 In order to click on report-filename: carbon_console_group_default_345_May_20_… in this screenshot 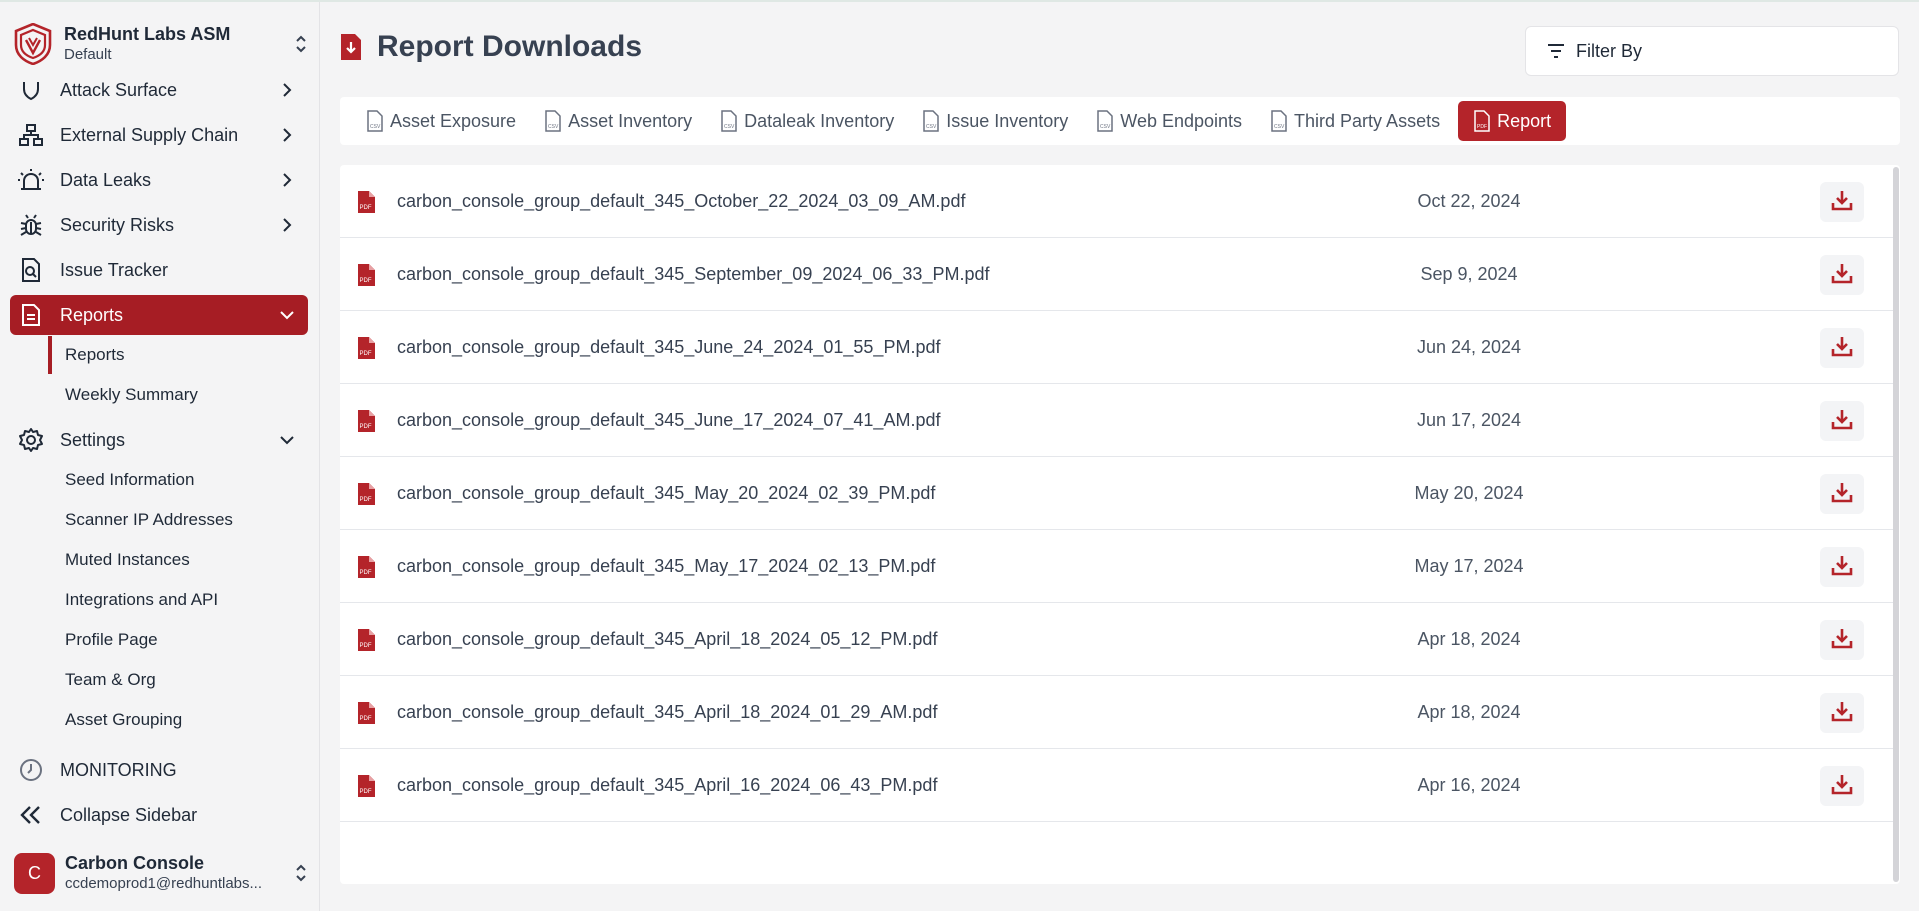, I will do `click(666, 492)`.